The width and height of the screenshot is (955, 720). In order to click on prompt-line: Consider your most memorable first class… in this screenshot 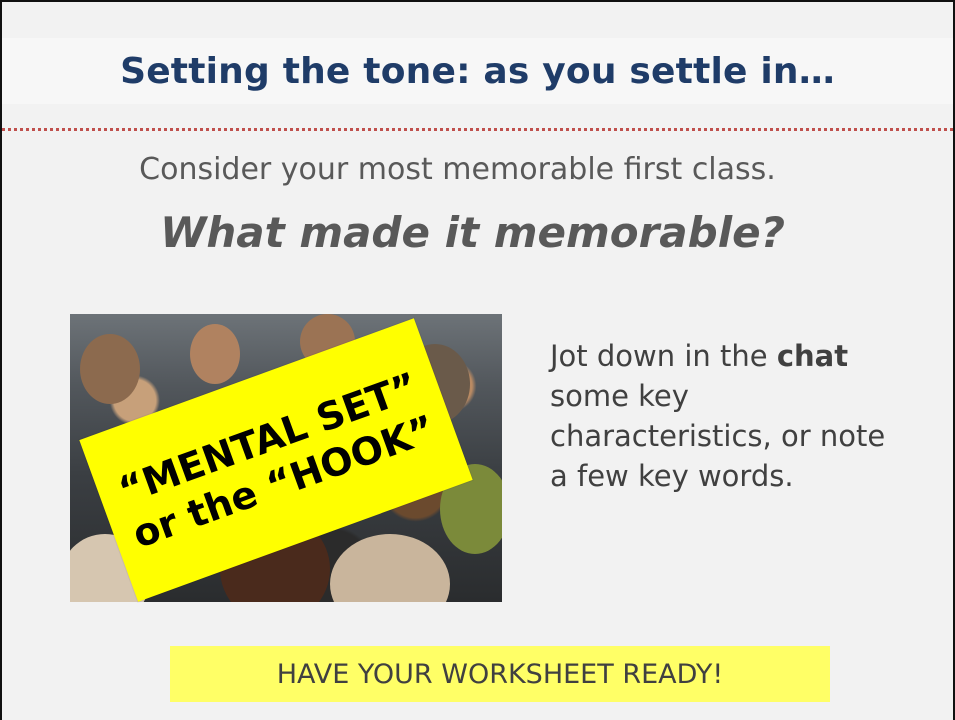, I will do `click(477, 169)`.